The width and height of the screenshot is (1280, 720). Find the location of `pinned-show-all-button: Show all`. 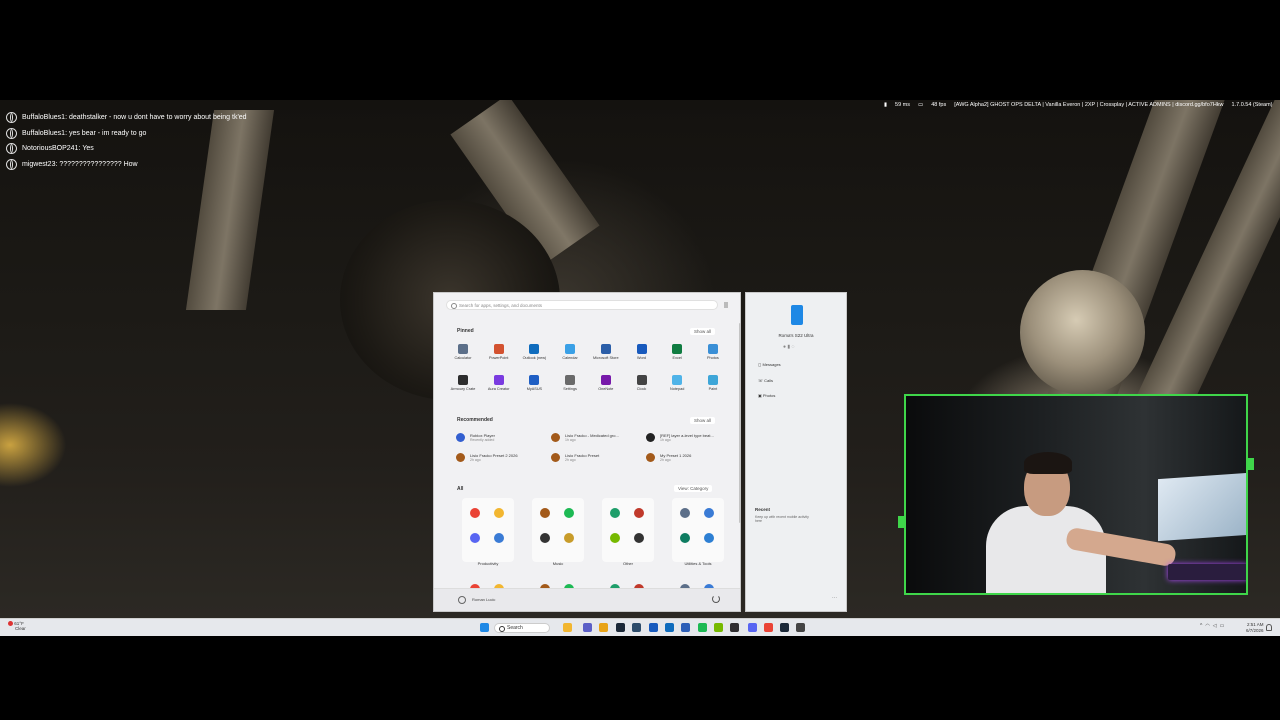

pinned-show-all-button: Show all is located at coordinates (703, 331).